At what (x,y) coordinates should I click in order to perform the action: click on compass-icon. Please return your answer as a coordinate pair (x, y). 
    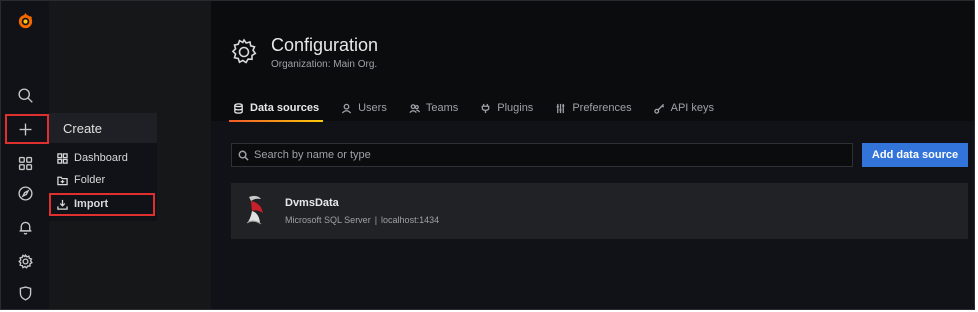
    Looking at the image, I should click on (25, 193).